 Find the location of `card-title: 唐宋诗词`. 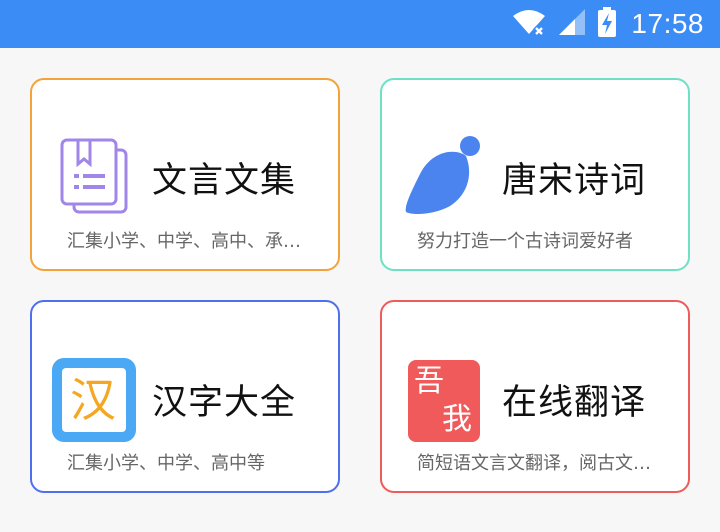

card-title: 唐宋诗词 is located at coordinates (574, 181).